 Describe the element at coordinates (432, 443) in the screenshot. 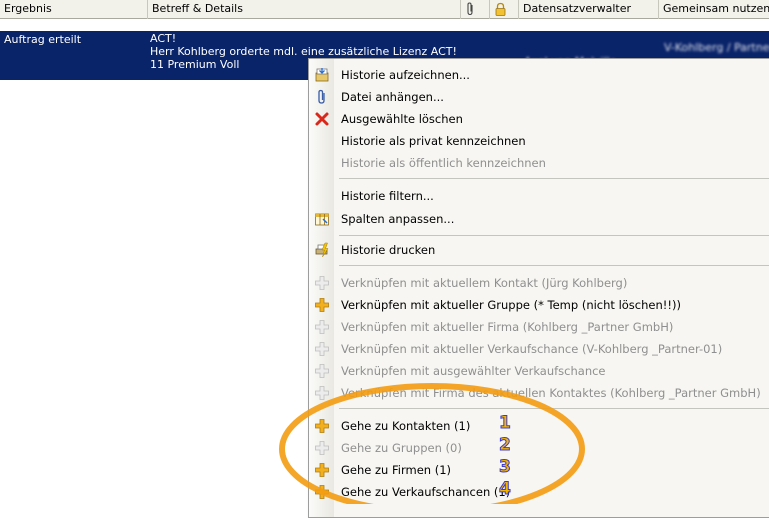

I see `annotation-highlight-ellipse` at that location.